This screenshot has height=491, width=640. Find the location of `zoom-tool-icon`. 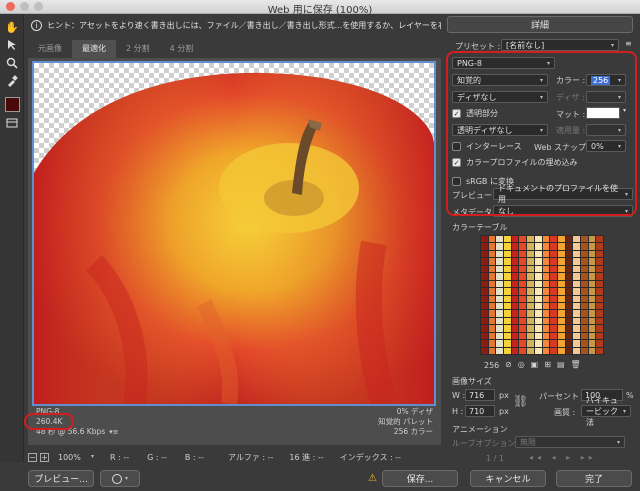

zoom-tool-icon is located at coordinates (12, 63).